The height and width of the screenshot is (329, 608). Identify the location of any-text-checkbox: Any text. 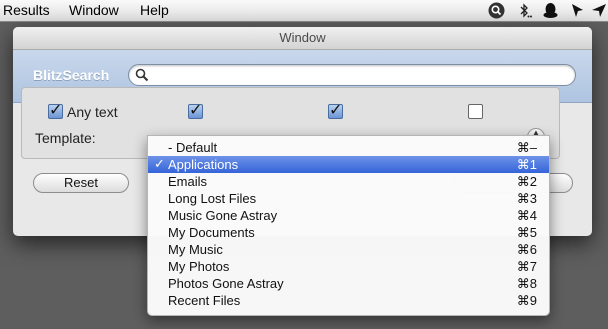
(83, 110).